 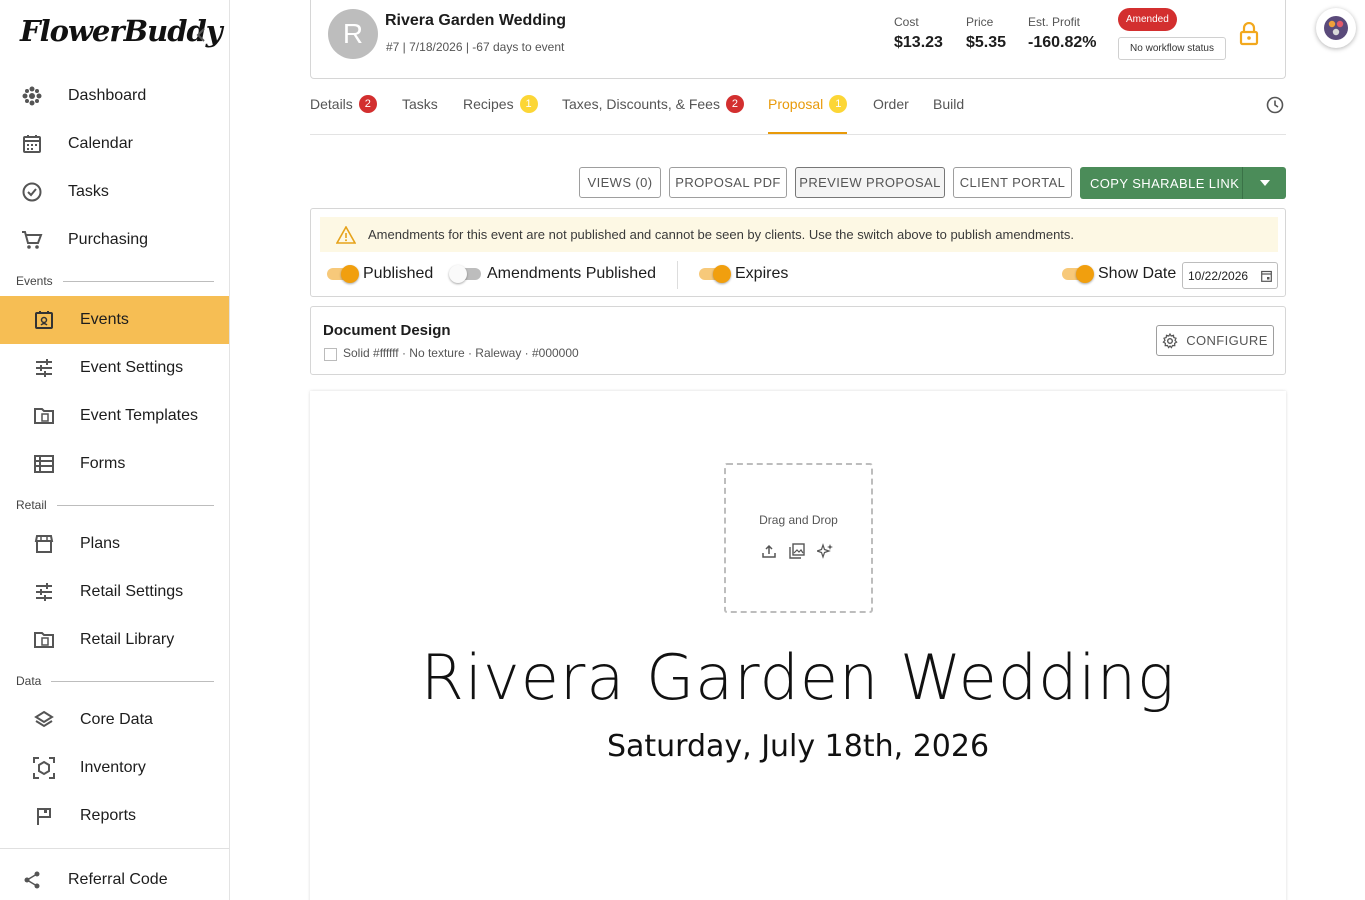 I want to click on sidebar-item-core-data: Core Data, so click(x=114, y=720).